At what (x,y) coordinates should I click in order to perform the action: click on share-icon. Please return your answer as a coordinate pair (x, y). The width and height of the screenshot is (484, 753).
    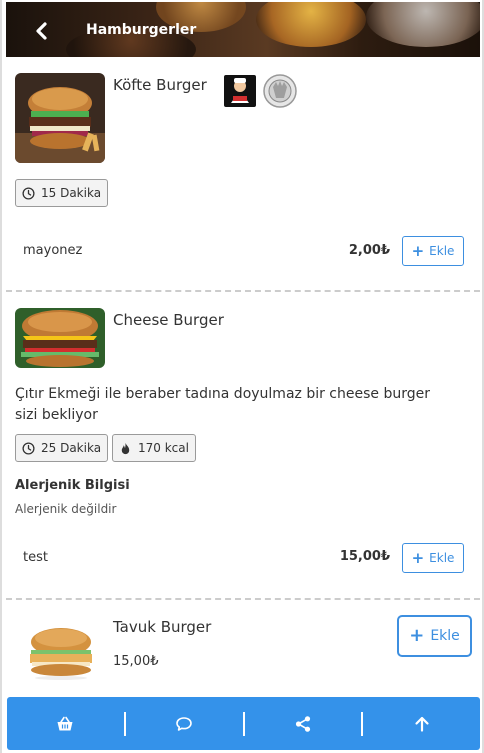
    Looking at the image, I should click on (302, 723).